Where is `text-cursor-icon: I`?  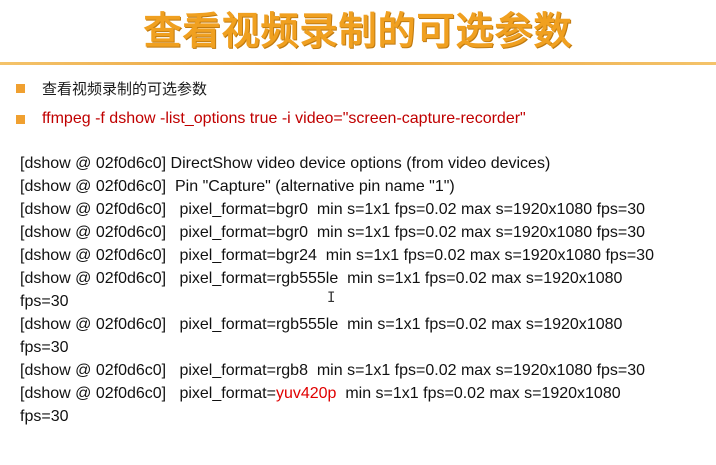 text-cursor-icon: I is located at coordinates (331, 298).